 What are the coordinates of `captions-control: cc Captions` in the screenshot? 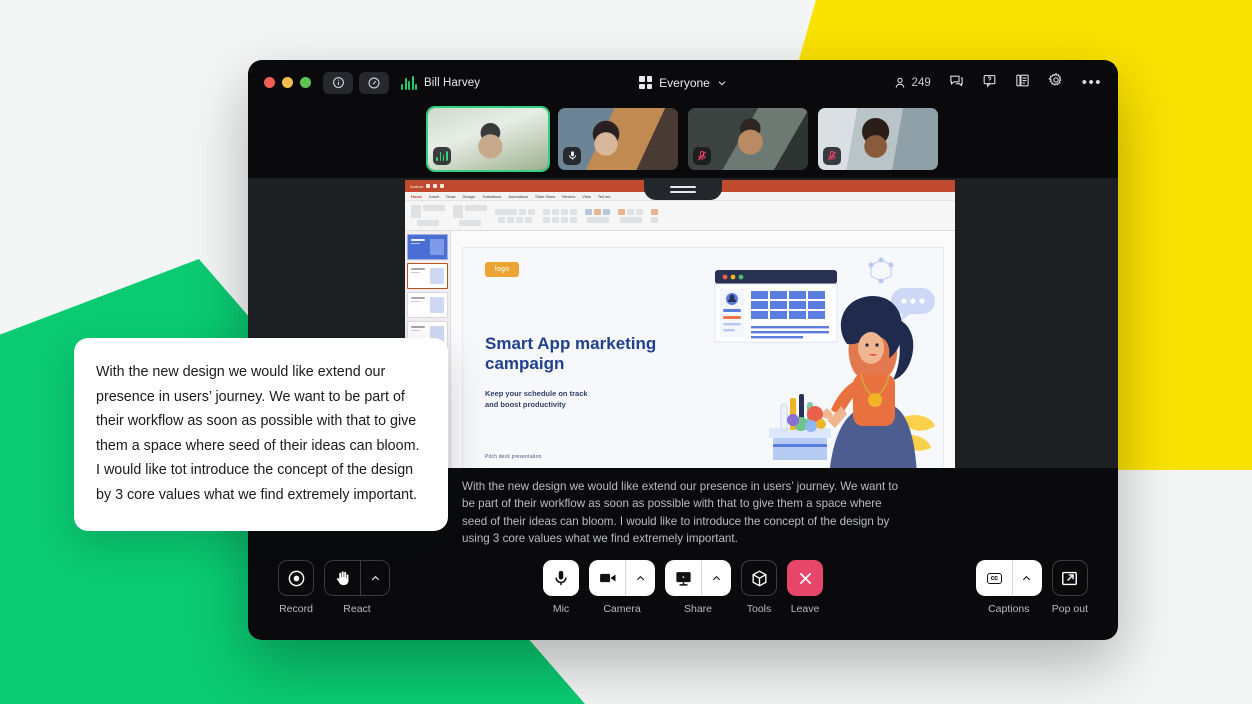 It's located at (1008, 587).